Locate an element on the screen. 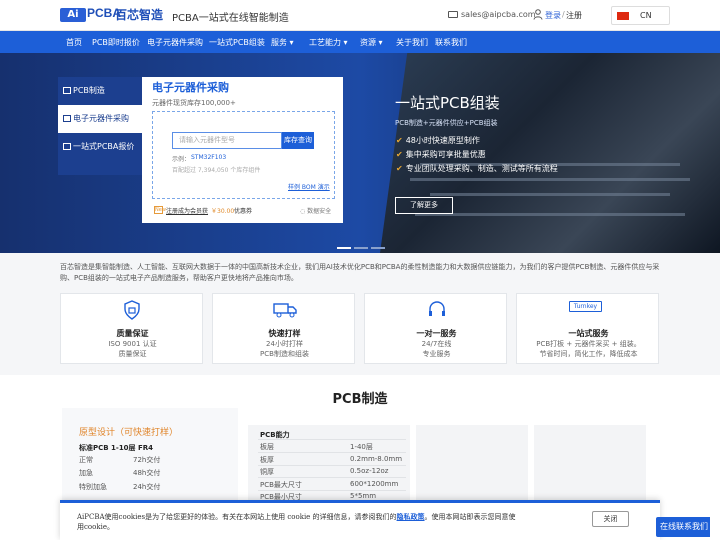  delivery-type: 特别加急 is located at coordinates (93, 487).